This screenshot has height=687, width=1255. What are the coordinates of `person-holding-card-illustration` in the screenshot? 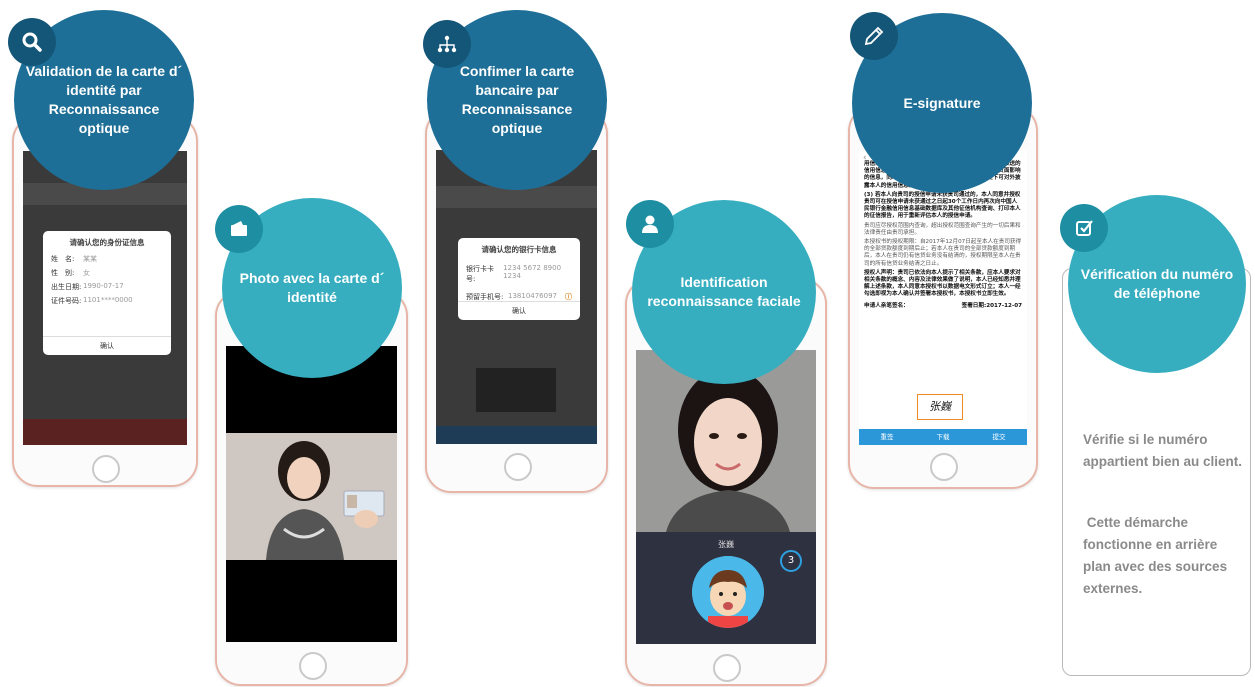 It's located at (311, 496).